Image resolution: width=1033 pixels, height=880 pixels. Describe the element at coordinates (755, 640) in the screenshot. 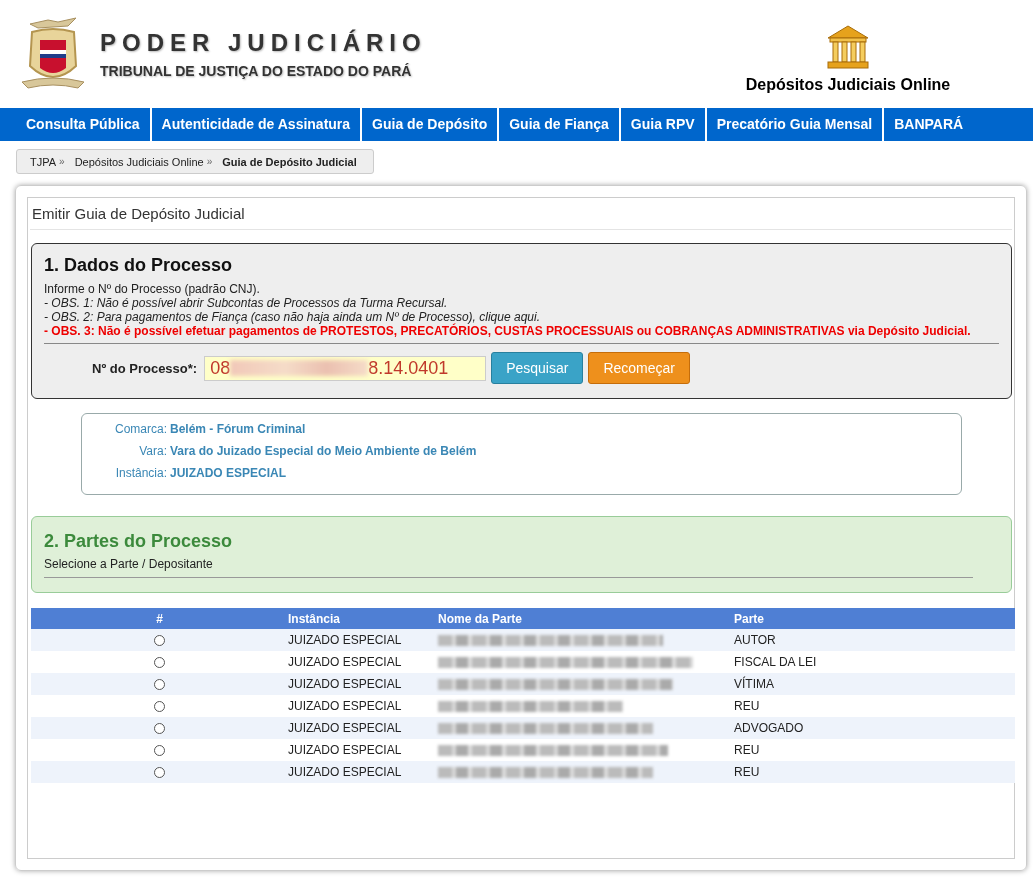

I see `table-cell: AUTOR` at that location.